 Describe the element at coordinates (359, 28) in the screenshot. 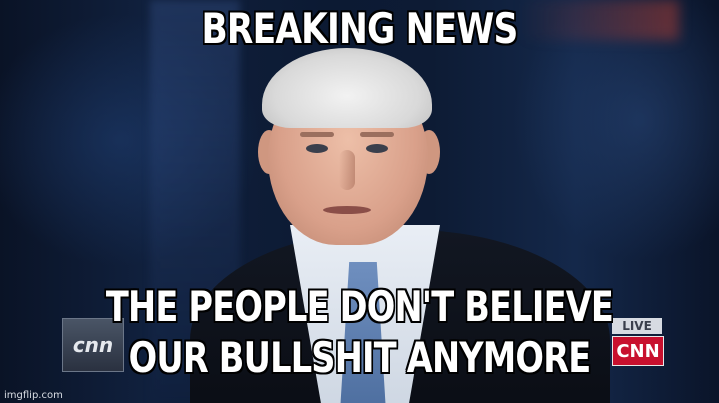

I see `top-caption: BREAKING NEWS` at that location.